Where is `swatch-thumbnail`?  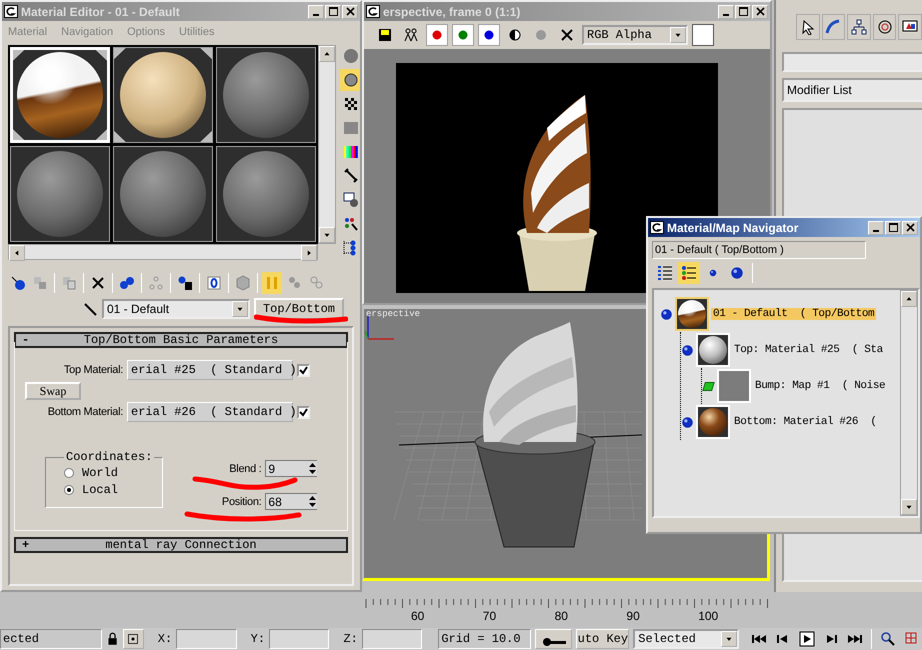 swatch-thumbnail is located at coordinates (692, 314).